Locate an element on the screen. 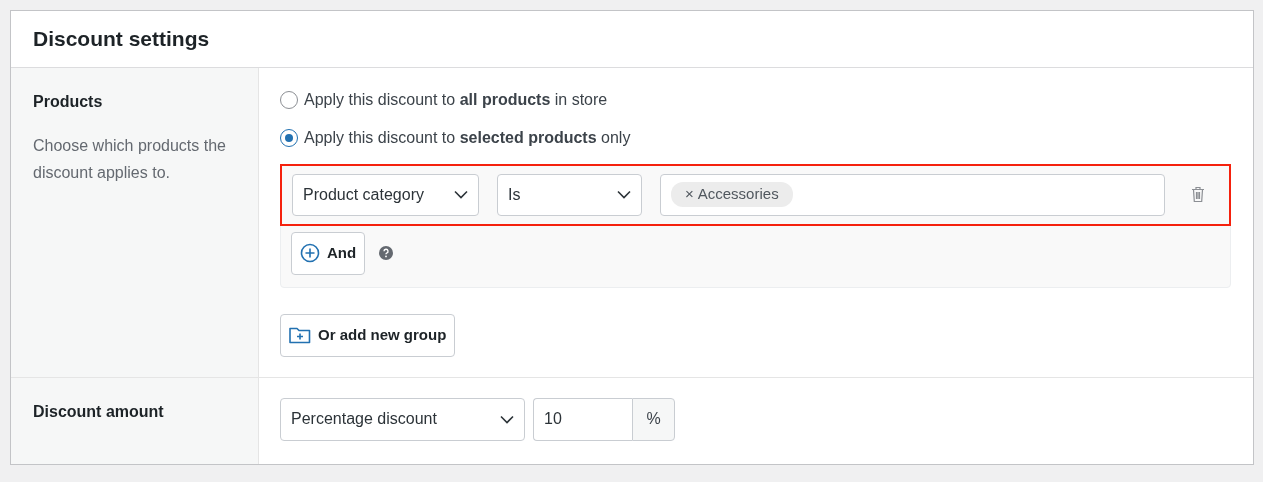 This screenshot has height=482, width=1263. tag-label: Accessories is located at coordinates (738, 194).